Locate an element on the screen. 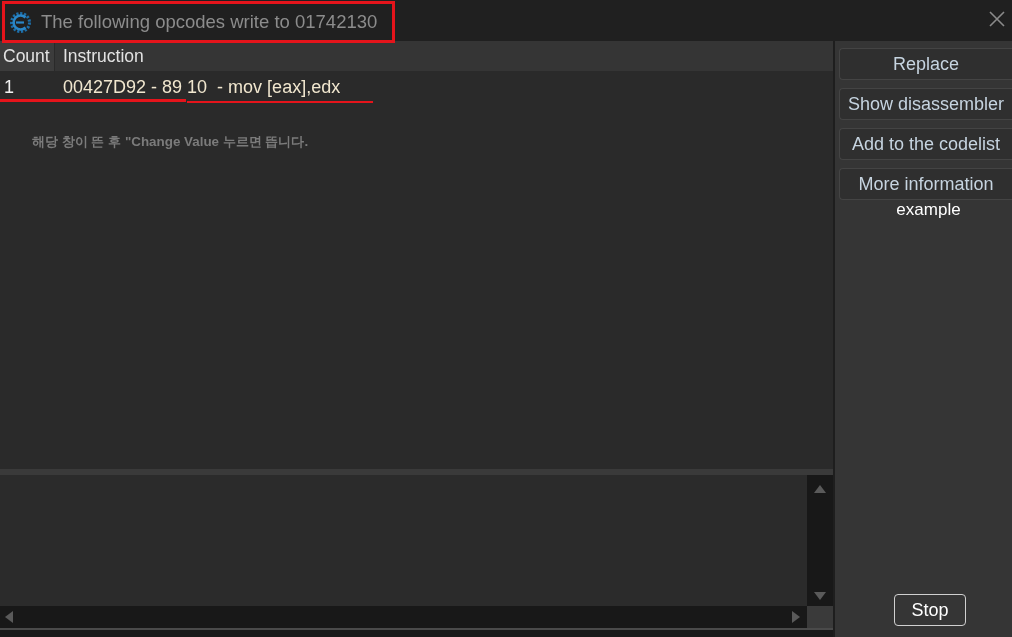 This screenshot has height=637, width=1012. action-button: Add to the codelist is located at coordinates (925, 144).